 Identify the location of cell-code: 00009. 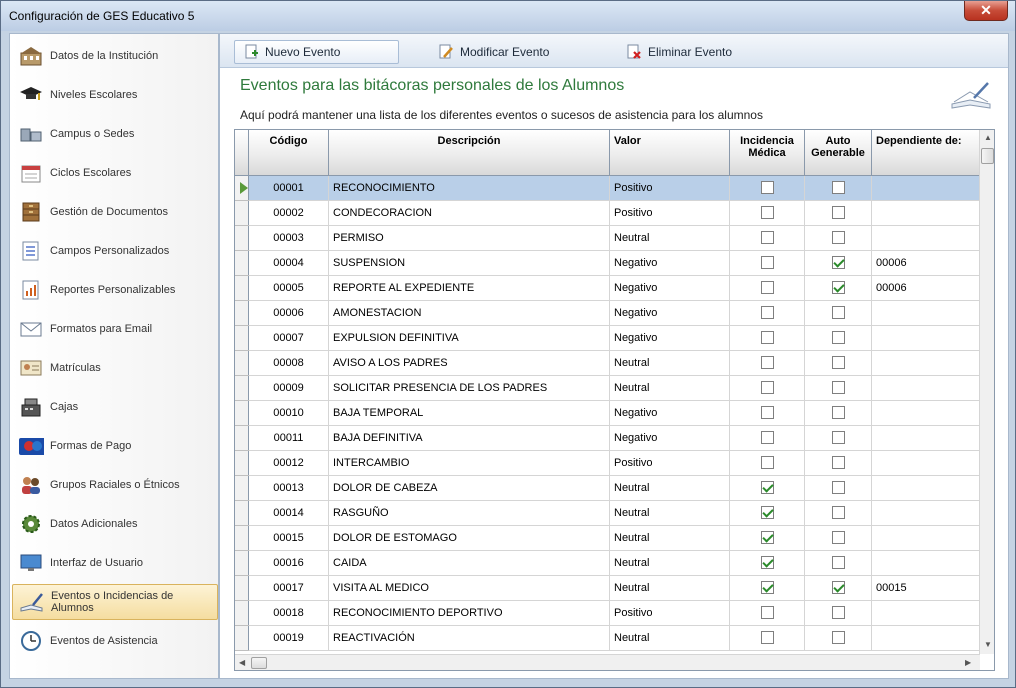
(288, 388).